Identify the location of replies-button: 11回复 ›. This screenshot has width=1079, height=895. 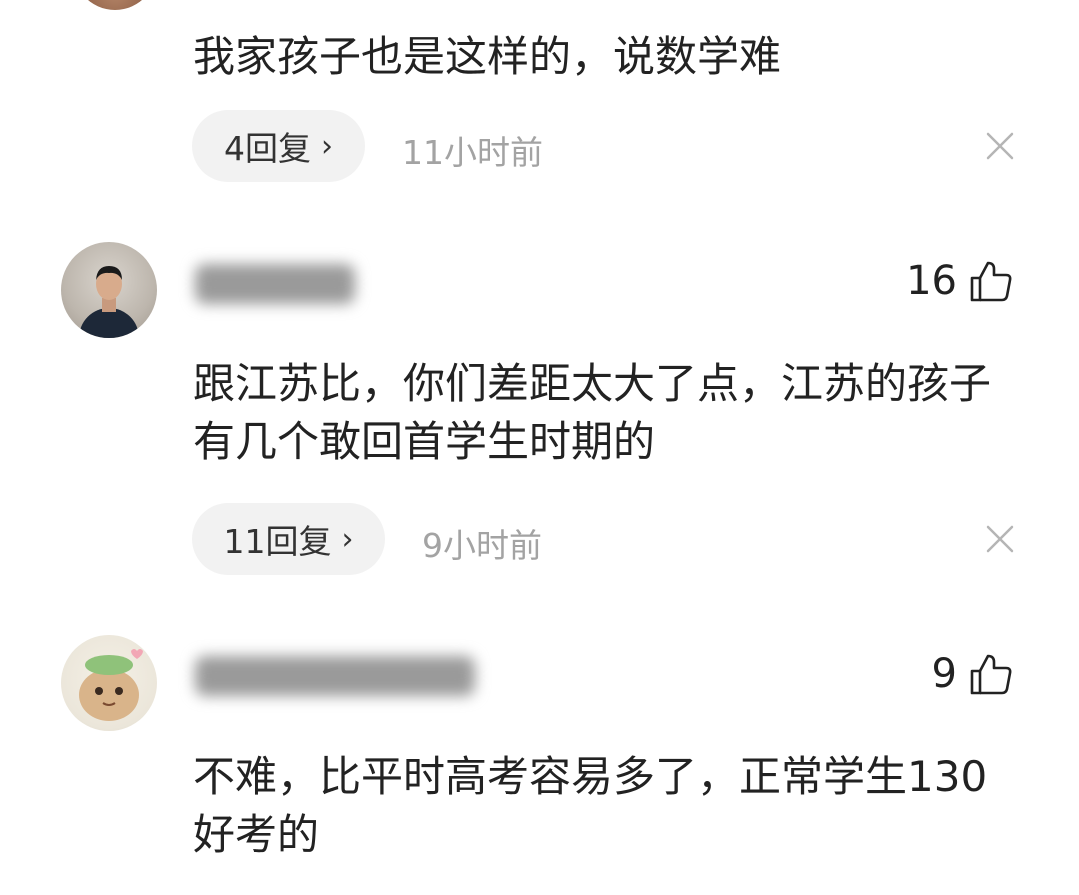
(288, 539).